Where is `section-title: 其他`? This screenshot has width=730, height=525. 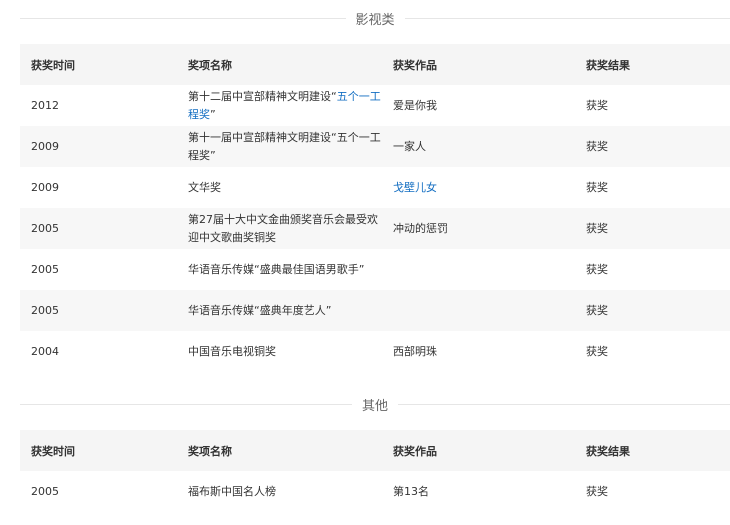 section-title: 其他 is located at coordinates (375, 406).